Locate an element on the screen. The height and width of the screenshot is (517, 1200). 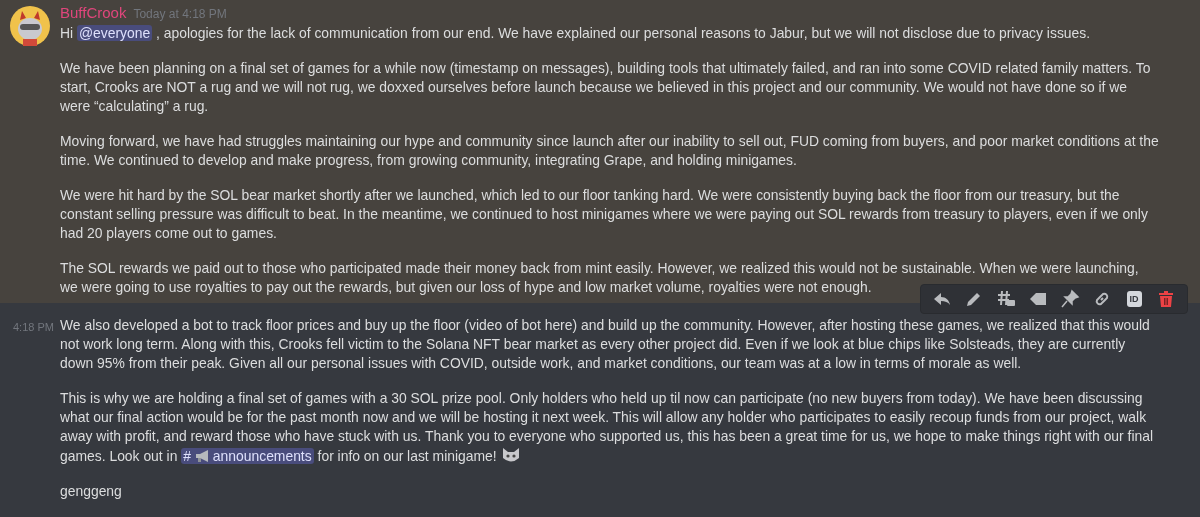
message-paragraph: genggeng is located at coordinates (91, 491).